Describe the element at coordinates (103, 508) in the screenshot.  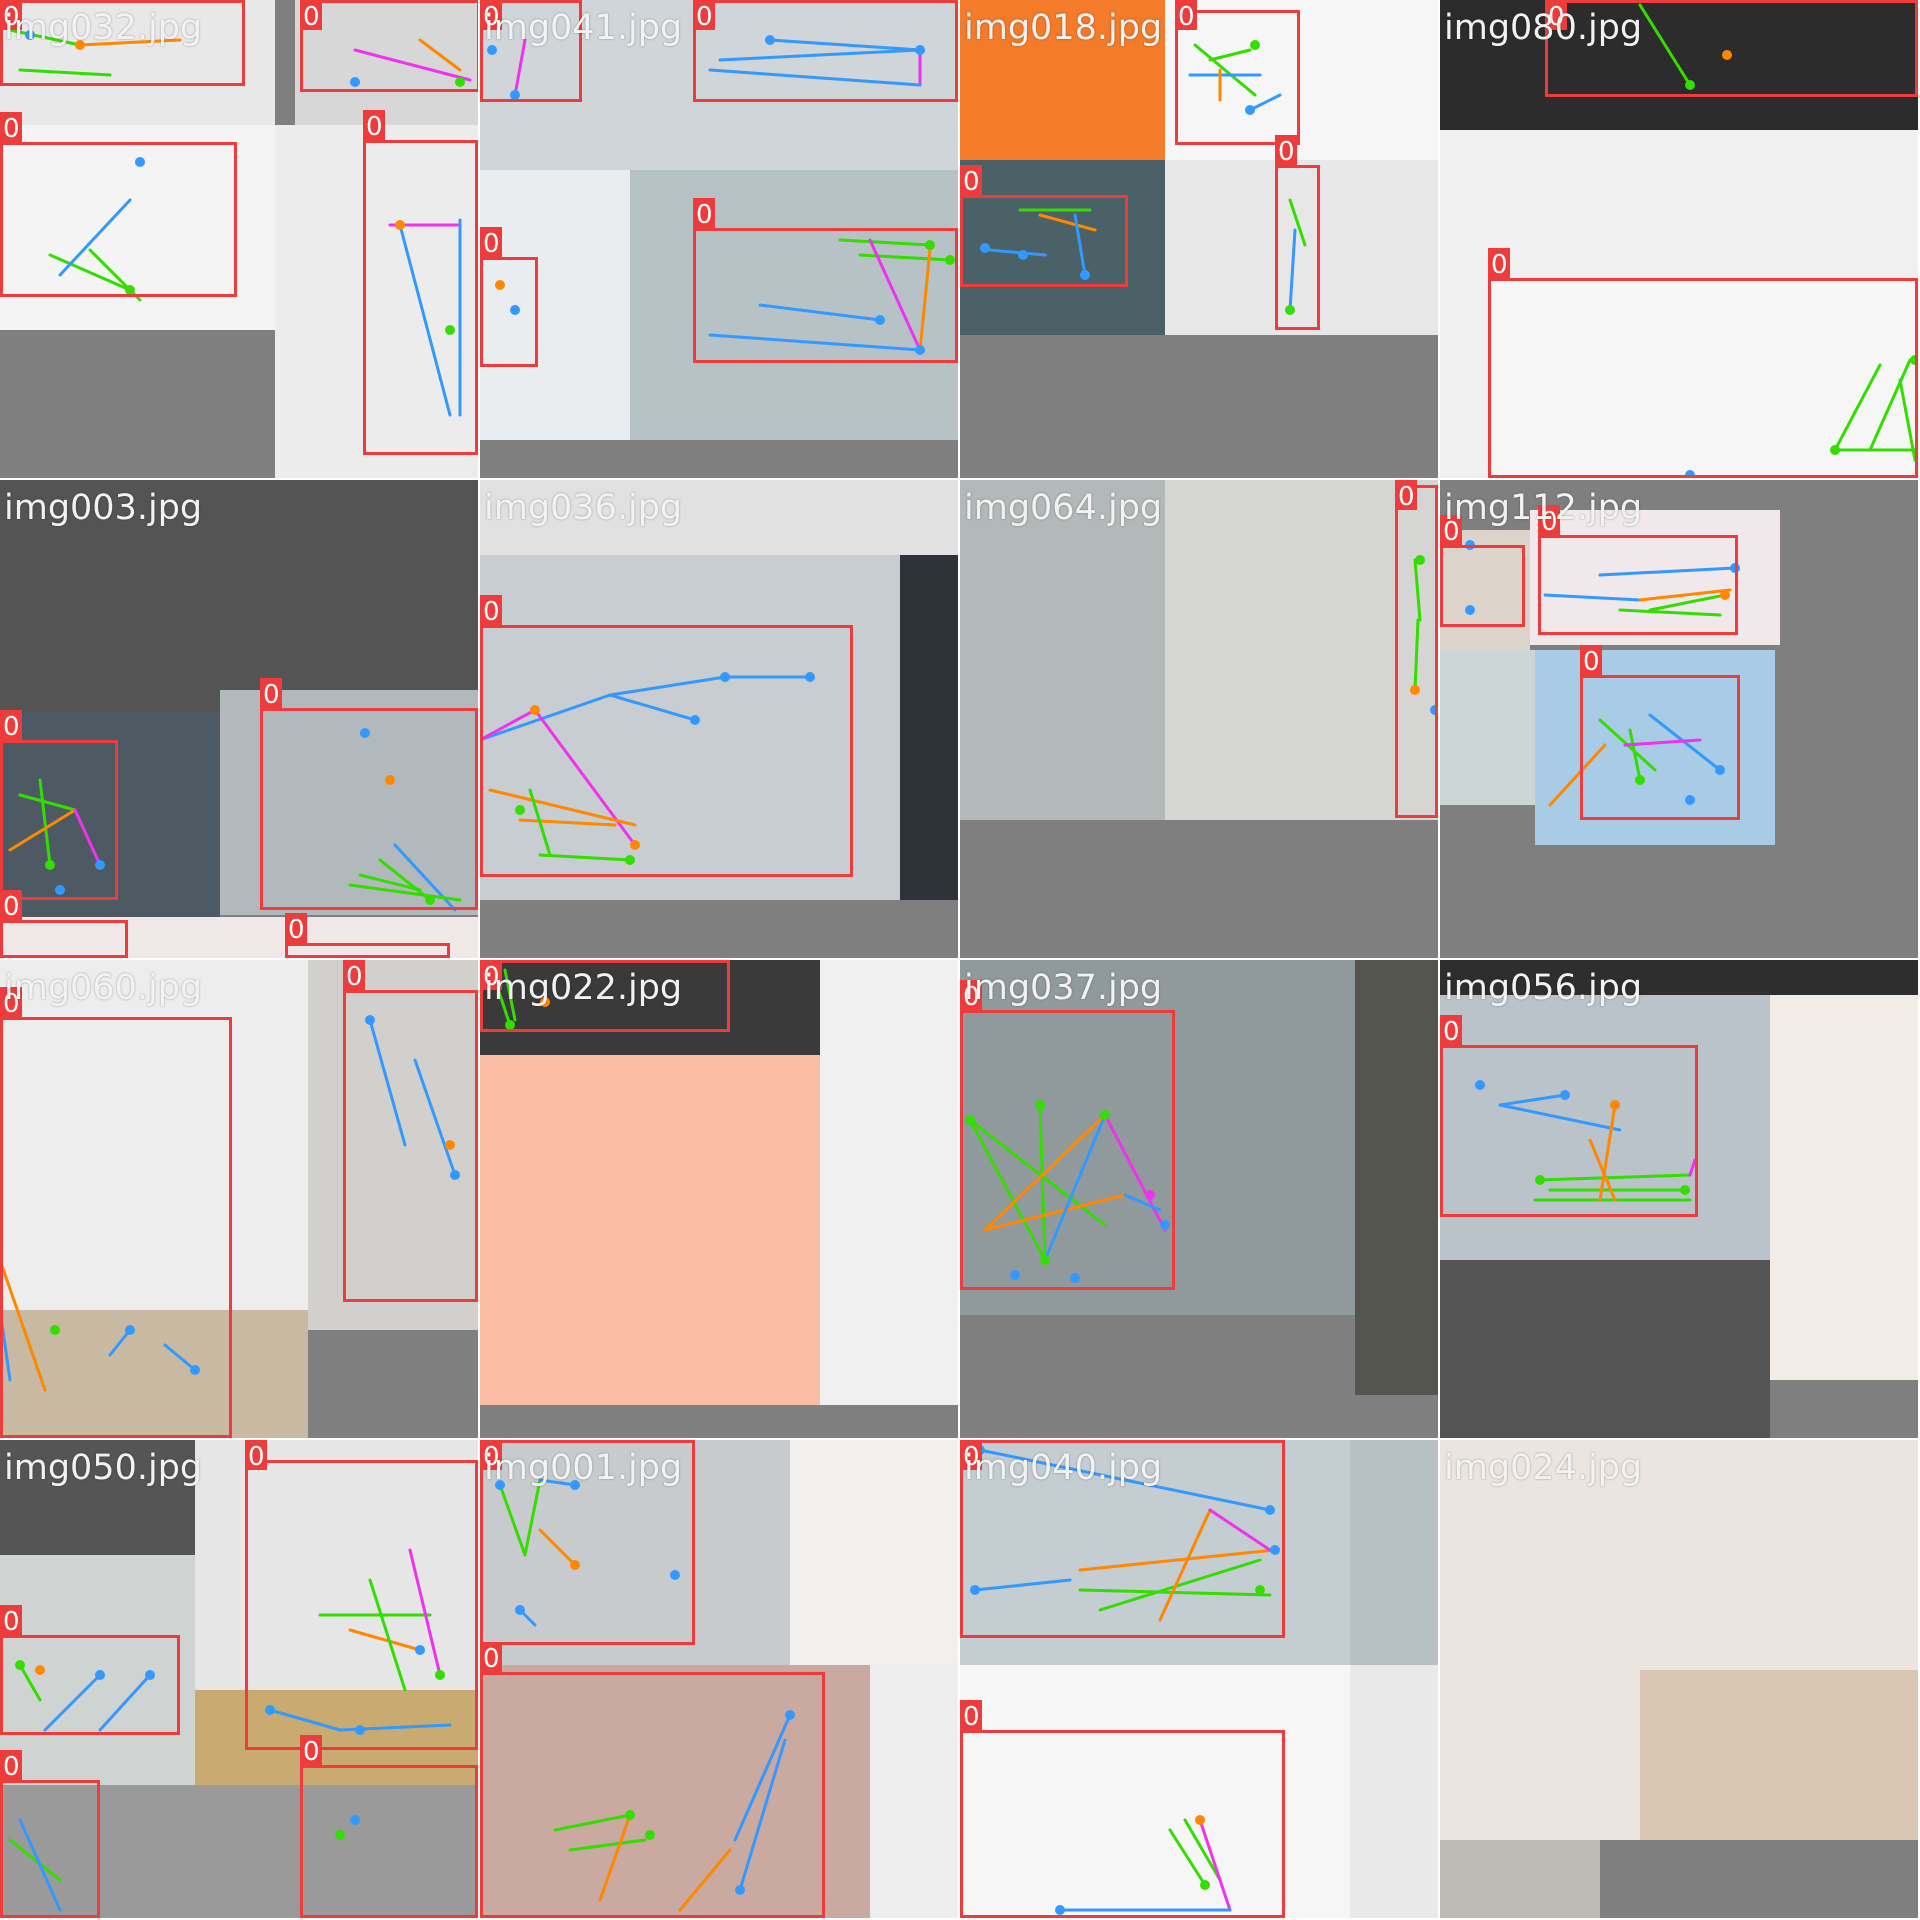
I see `tile-filename: img003.jpg` at that location.